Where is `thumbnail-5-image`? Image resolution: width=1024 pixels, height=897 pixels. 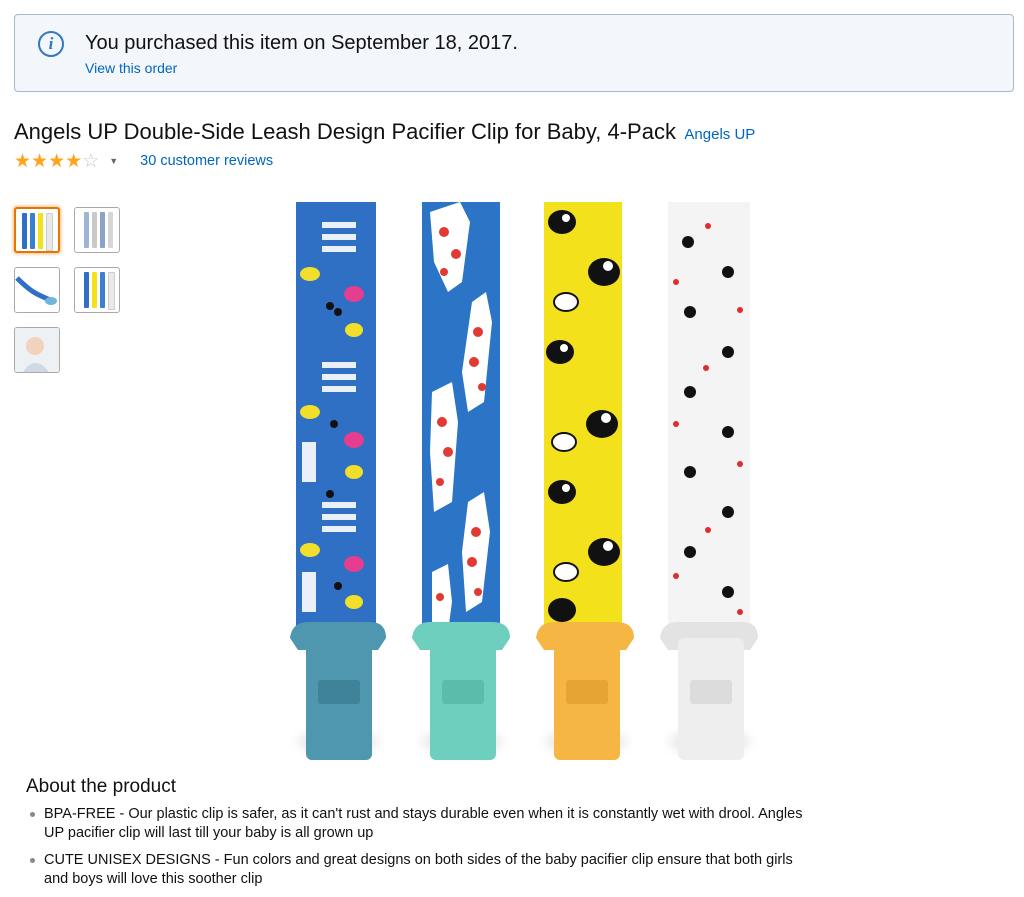 thumbnail-5-image is located at coordinates (37, 350).